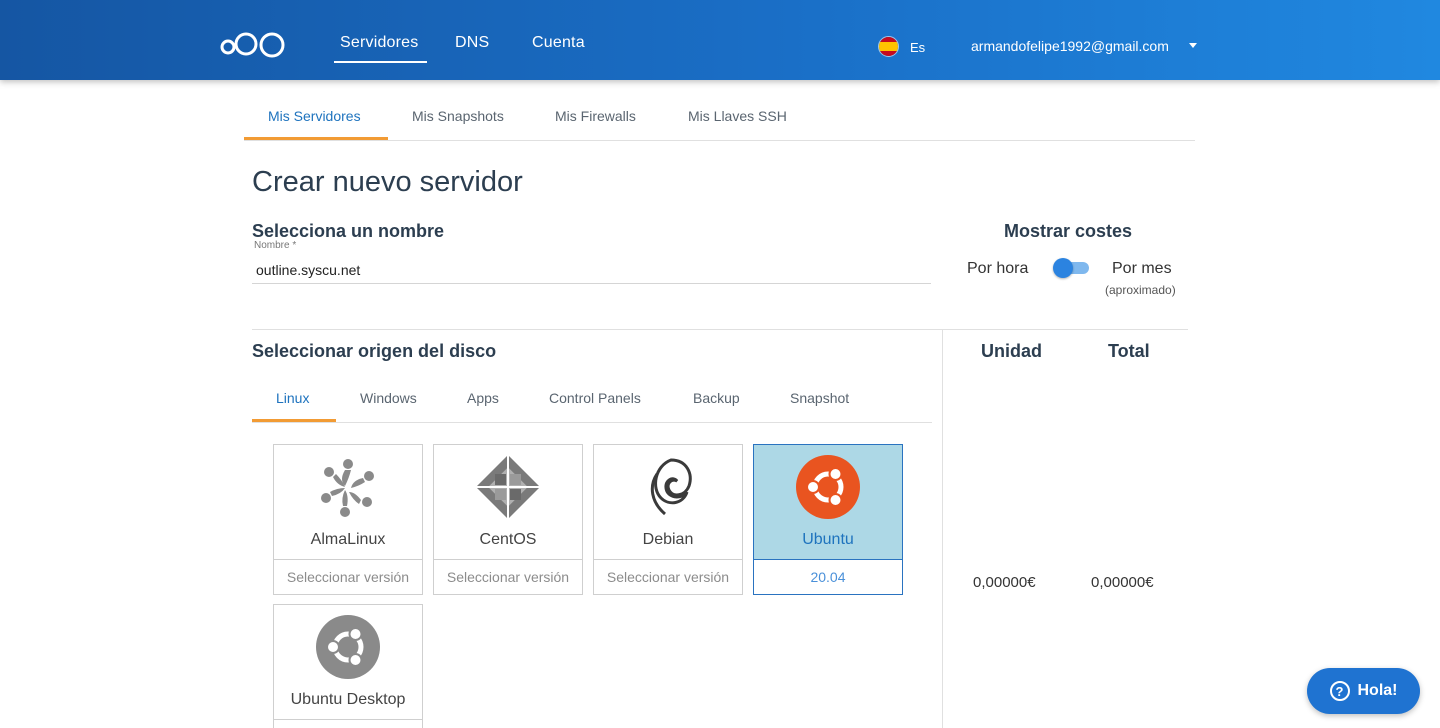 This screenshot has height=728, width=1440. What do you see at coordinates (380, 62) in the screenshot?
I see `nav-active-indicator` at bounding box center [380, 62].